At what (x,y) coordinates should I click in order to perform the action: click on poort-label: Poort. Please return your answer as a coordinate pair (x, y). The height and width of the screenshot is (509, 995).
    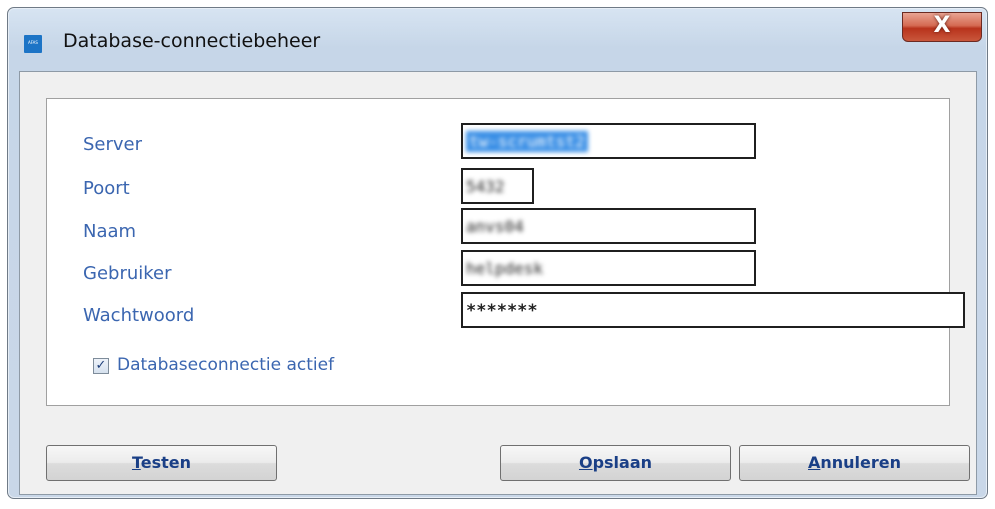
    Looking at the image, I should click on (106, 188).